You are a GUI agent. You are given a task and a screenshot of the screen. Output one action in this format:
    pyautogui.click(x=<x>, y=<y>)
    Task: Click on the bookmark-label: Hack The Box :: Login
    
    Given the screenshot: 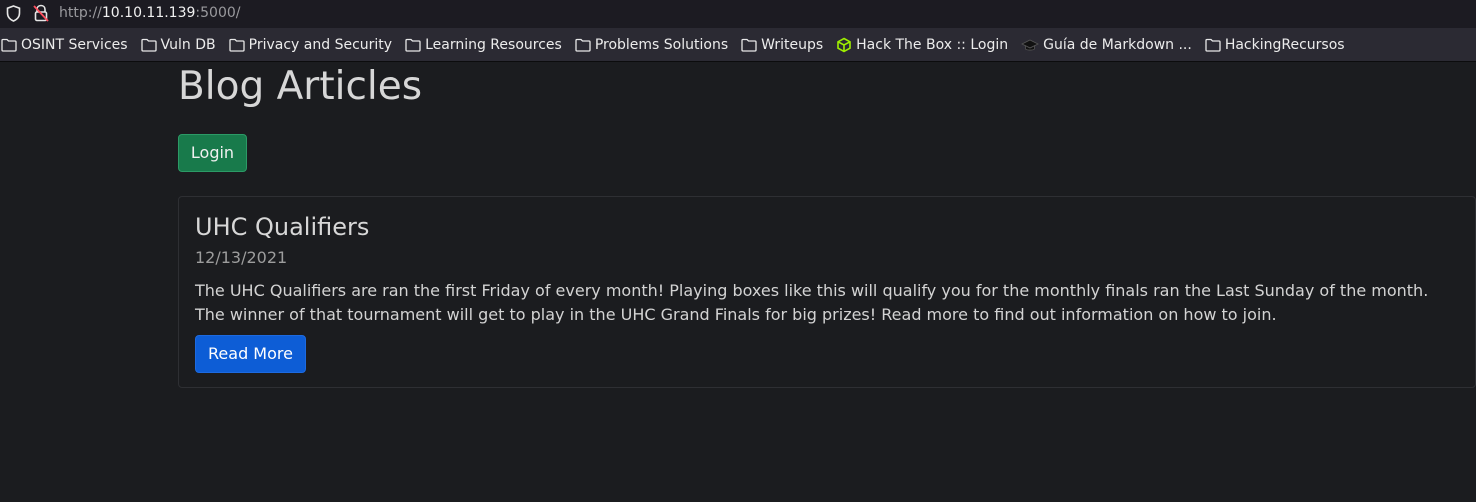 What is the action you would take?
    pyautogui.click(x=932, y=44)
    